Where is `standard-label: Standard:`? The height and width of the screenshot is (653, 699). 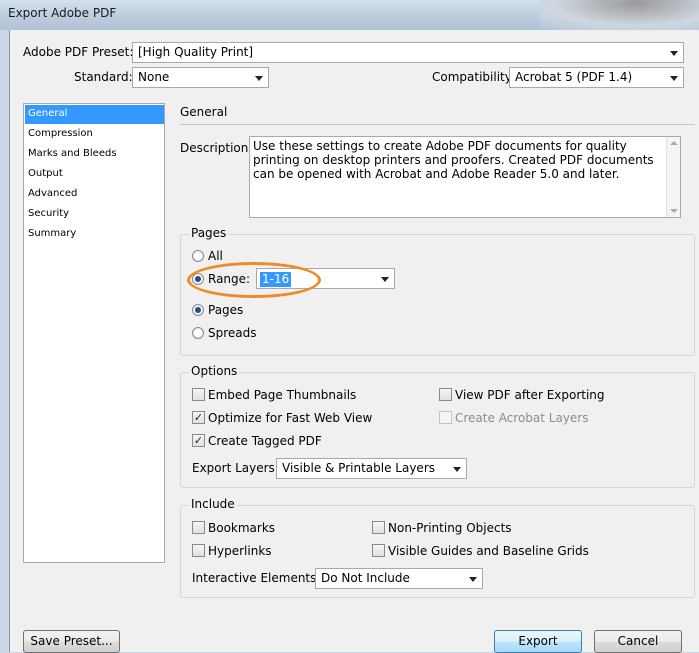
standard-label: Standard: is located at coordinates (103, 77).